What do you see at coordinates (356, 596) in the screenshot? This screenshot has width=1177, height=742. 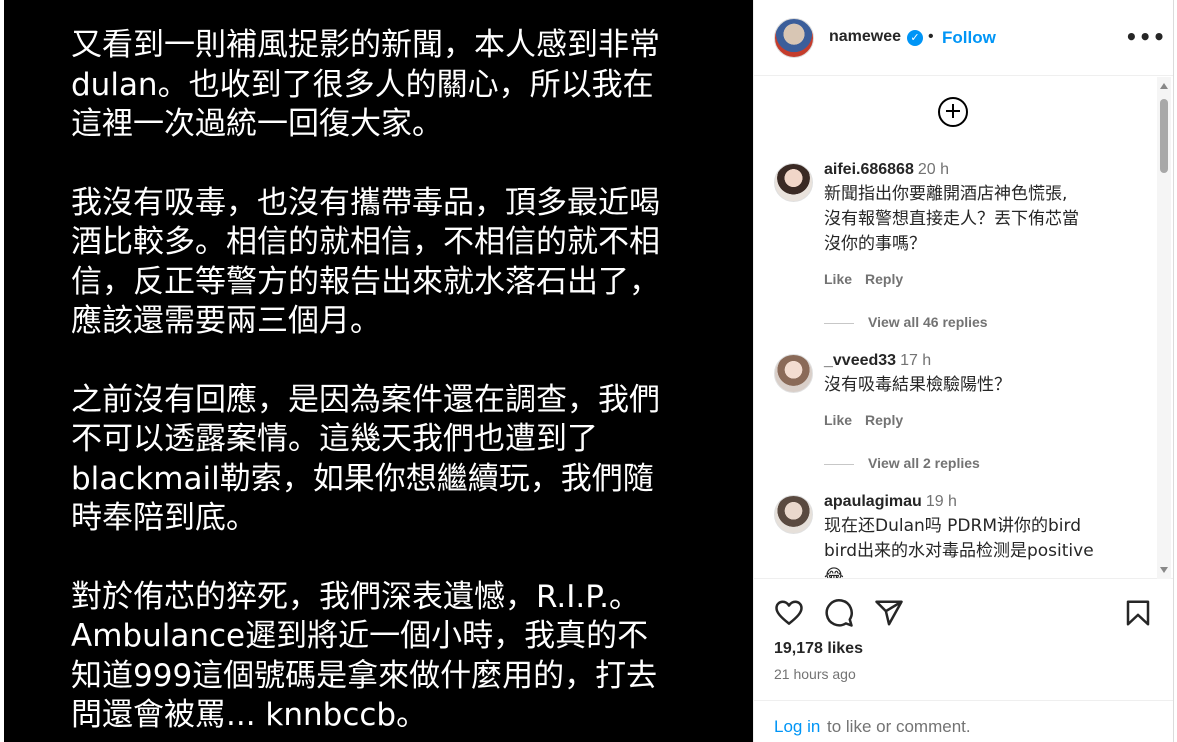 I see `post-line: 對於侑芯的猝死，我們深表遺憾，R.I.P.。` at bounding box center [356, 596].